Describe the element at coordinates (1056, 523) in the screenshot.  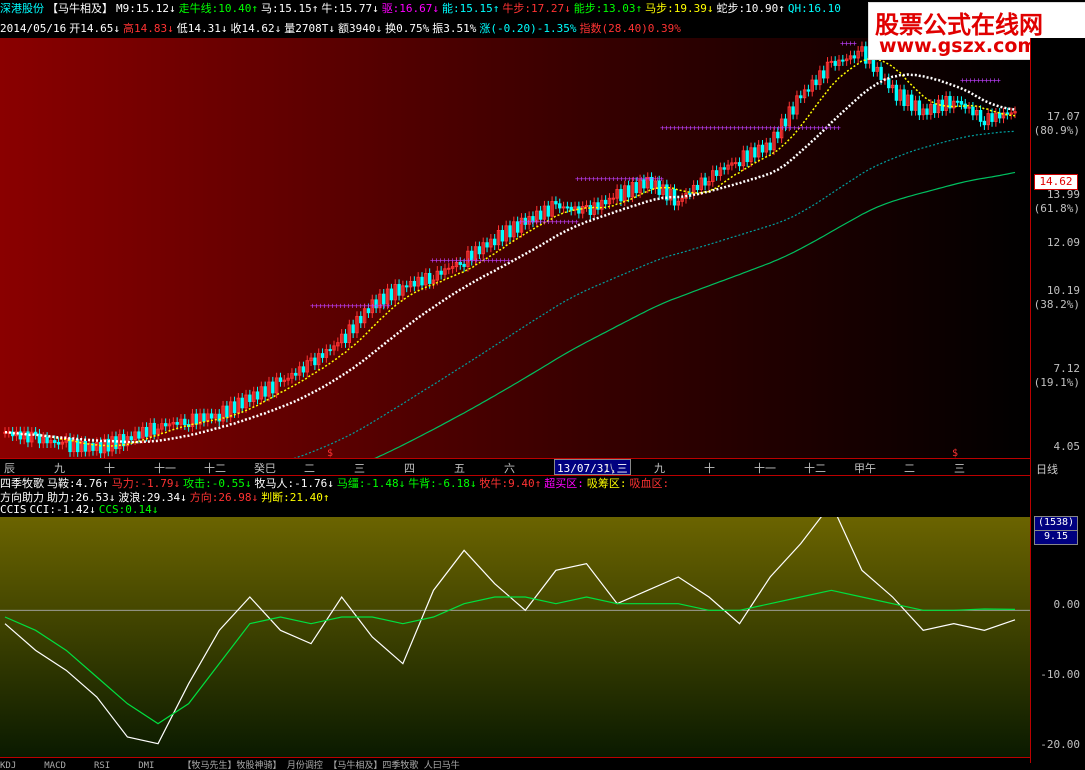
I see `sub-count-tag: (1538)` at that location.